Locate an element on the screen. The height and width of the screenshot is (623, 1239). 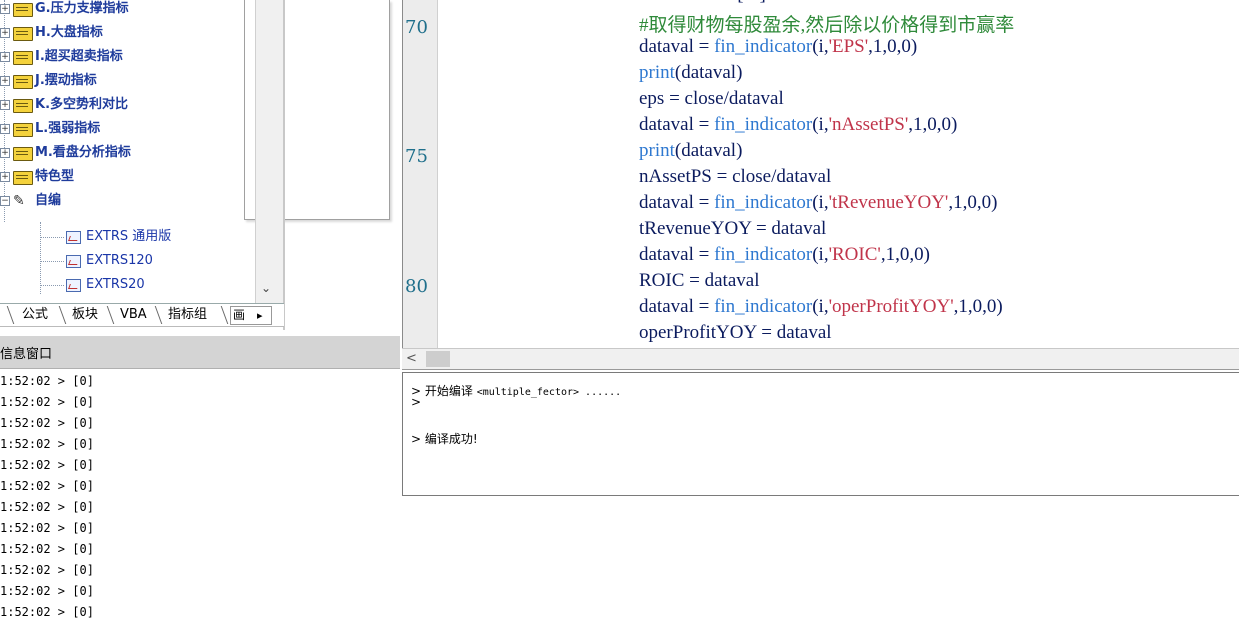
code-line: eps = close/dataval is located at coordinates (711, 99).